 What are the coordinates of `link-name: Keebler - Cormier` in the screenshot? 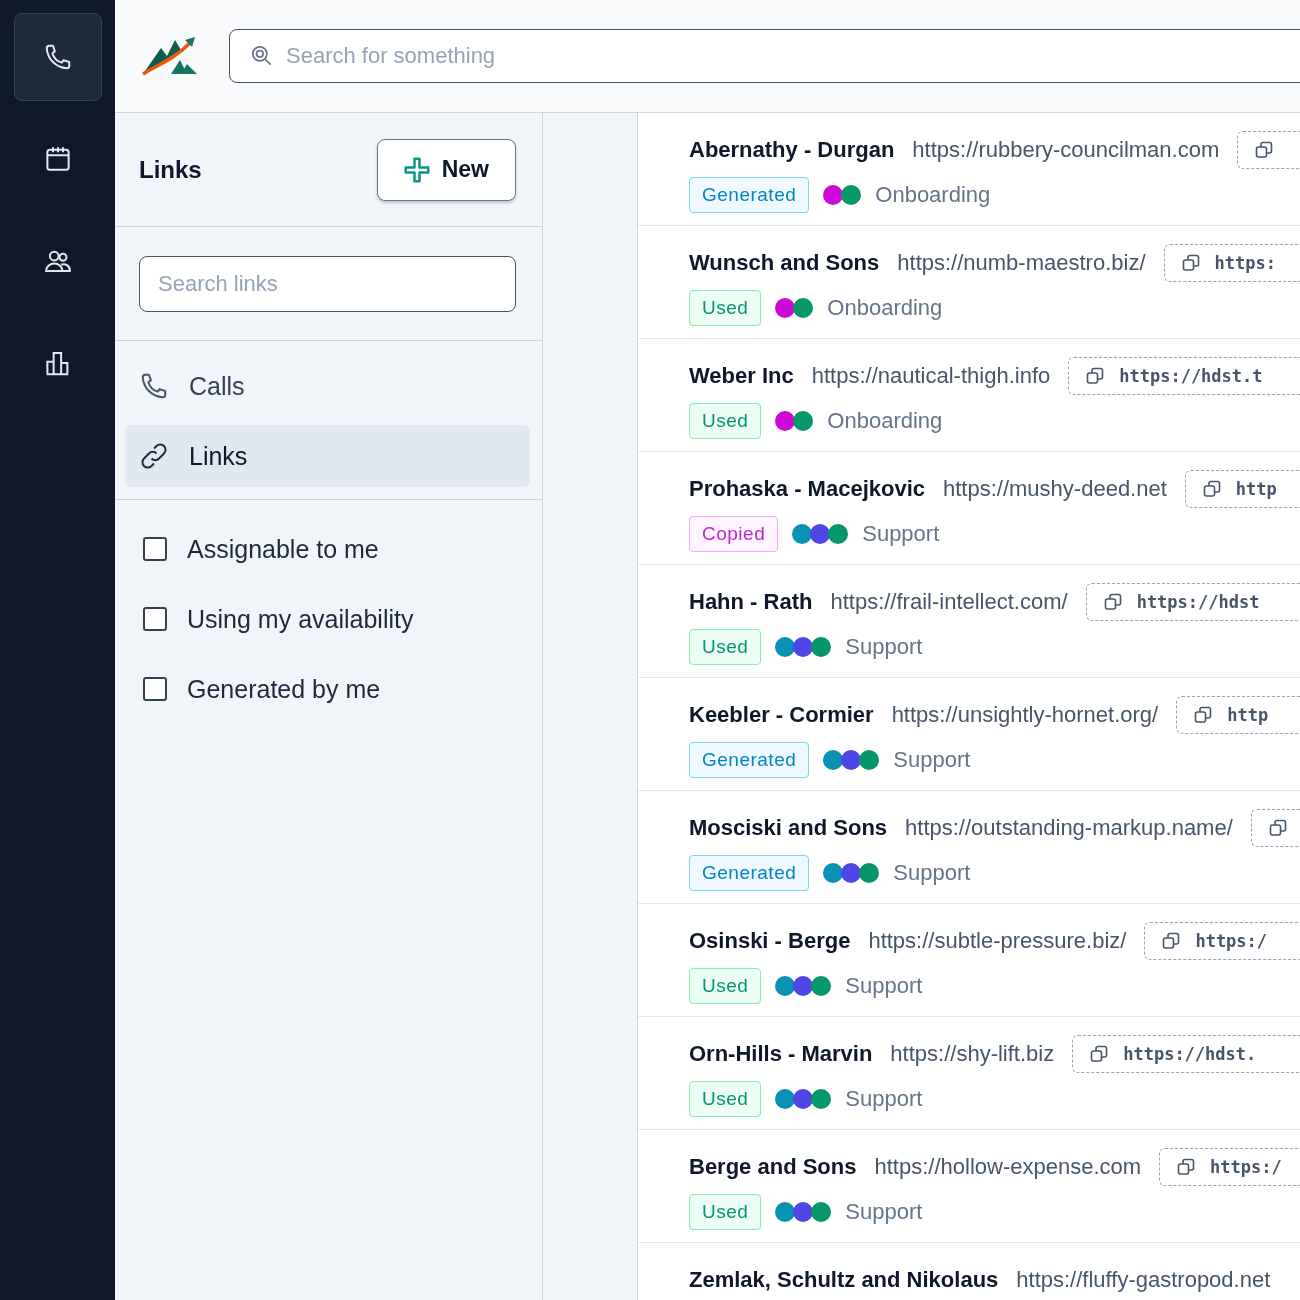 It's located at (781, 715).